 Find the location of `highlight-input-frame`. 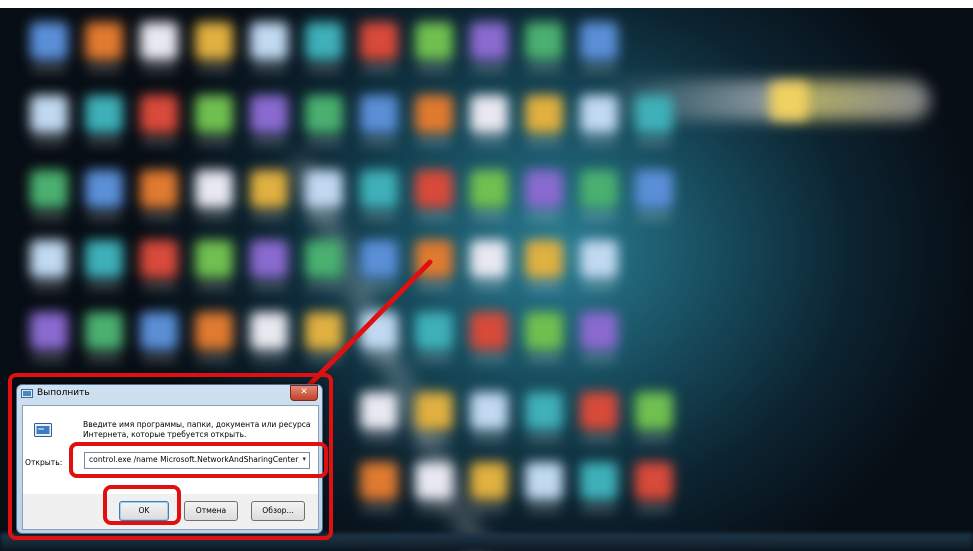

highlight-input-frame is located at coordinates (198, 460).